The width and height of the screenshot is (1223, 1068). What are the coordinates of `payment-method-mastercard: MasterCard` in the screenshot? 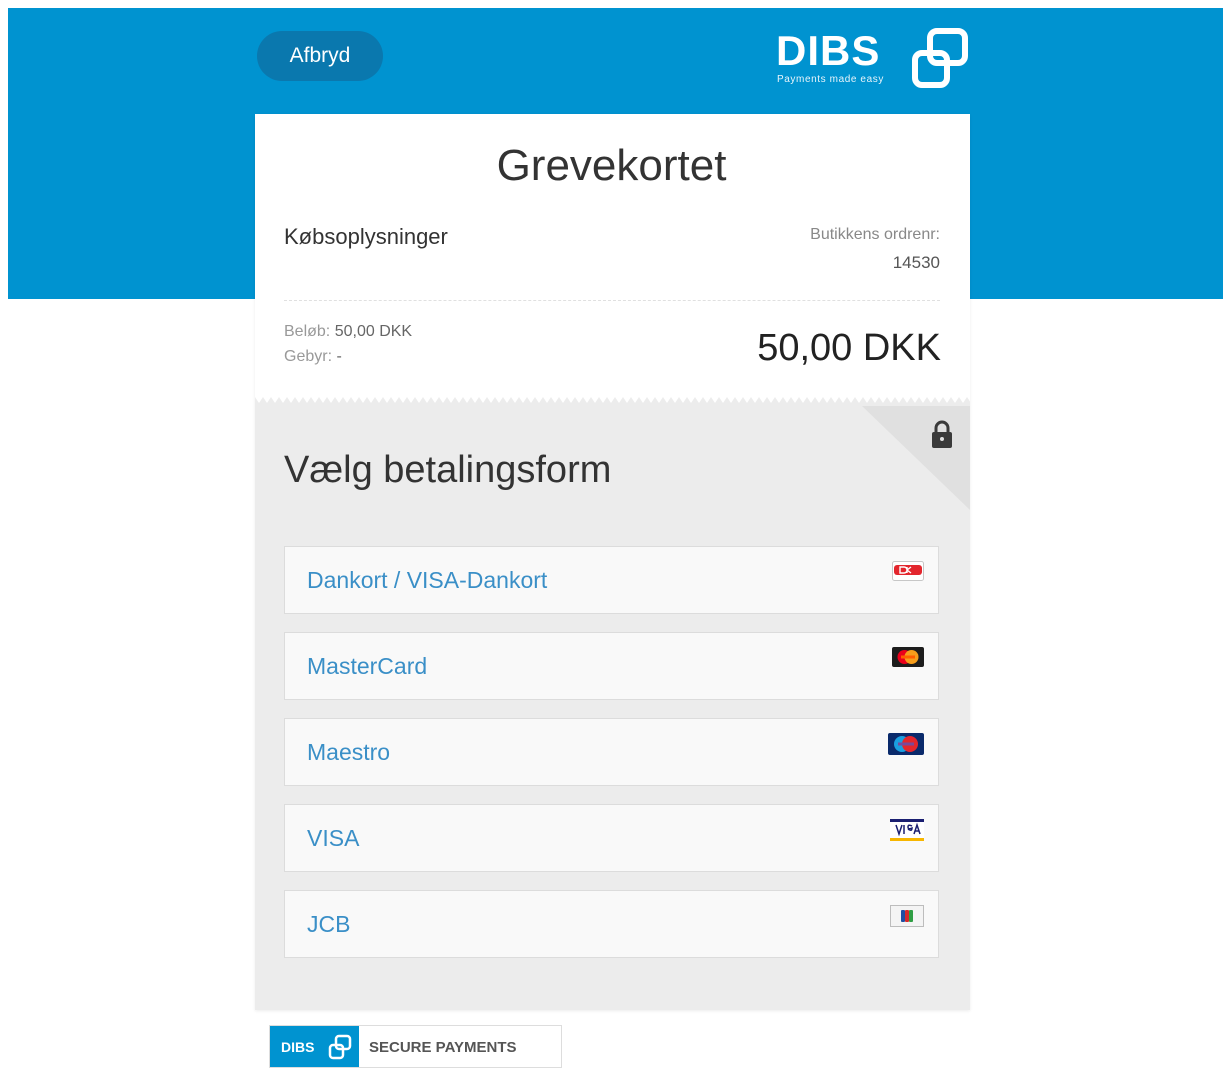 It's located at (611, 666).